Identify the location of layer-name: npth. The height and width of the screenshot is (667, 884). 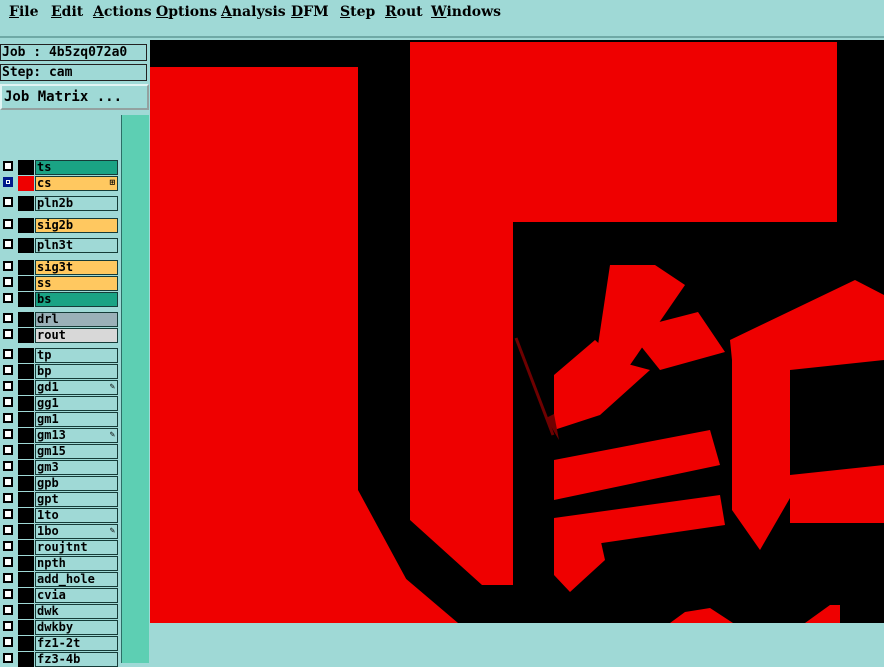
(76, 563).